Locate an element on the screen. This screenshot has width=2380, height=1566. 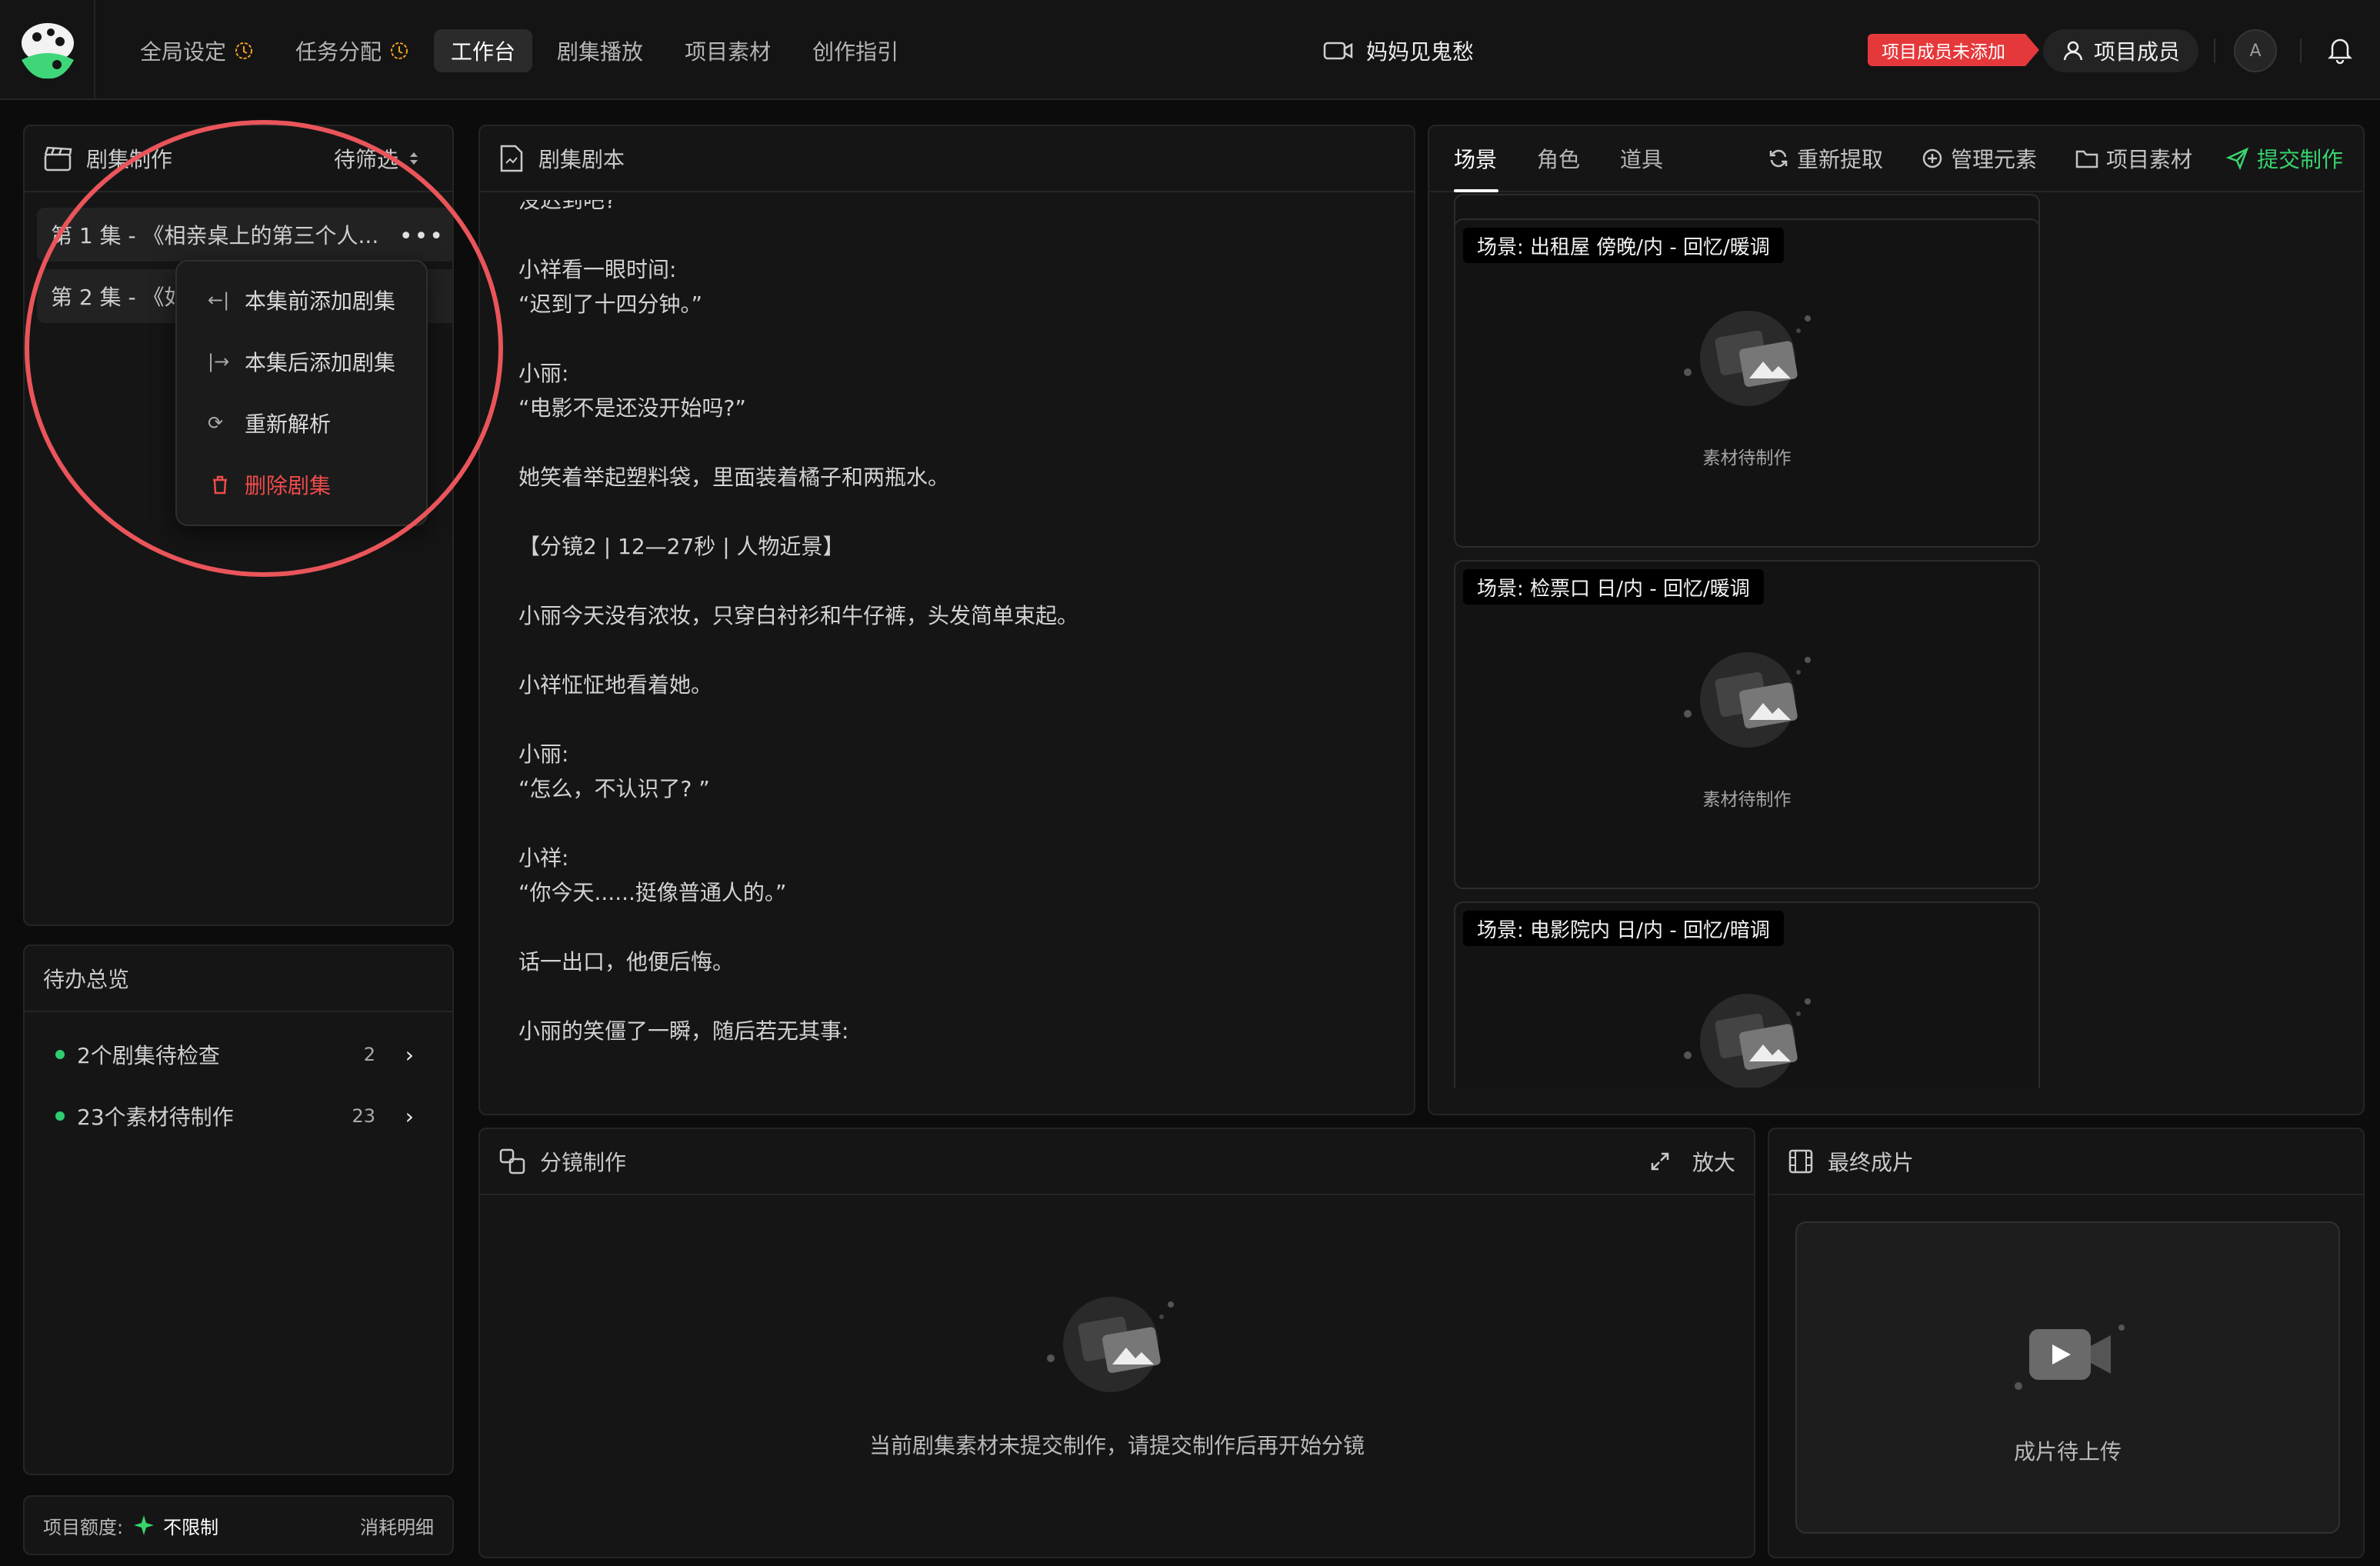
nav-label: 剧集播放 is located at coordinates (600, 52).